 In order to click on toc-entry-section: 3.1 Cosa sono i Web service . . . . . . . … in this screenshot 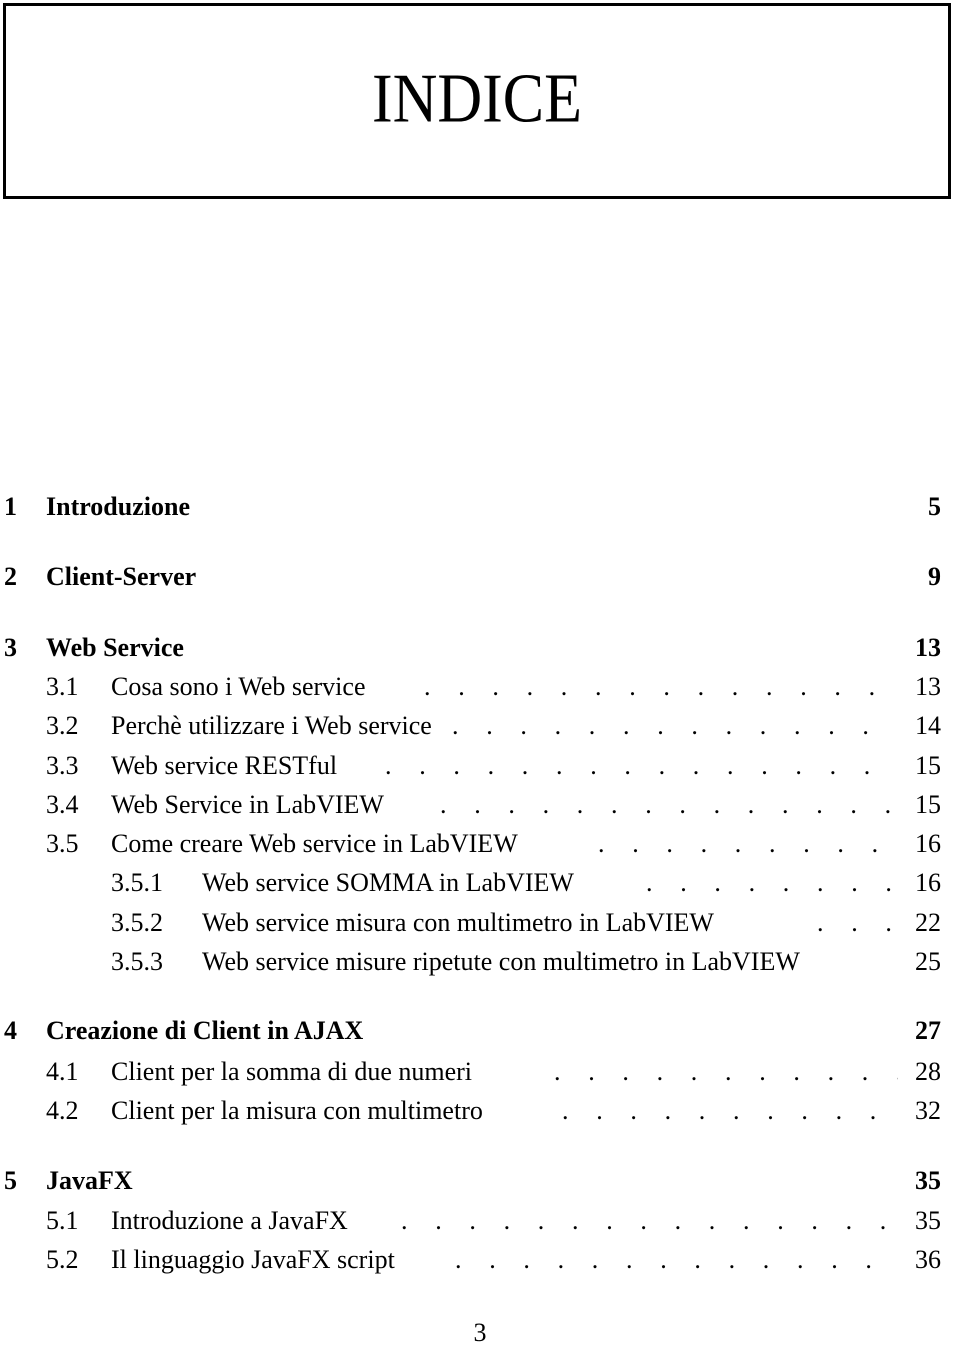, I will do `click(480, 687)`.